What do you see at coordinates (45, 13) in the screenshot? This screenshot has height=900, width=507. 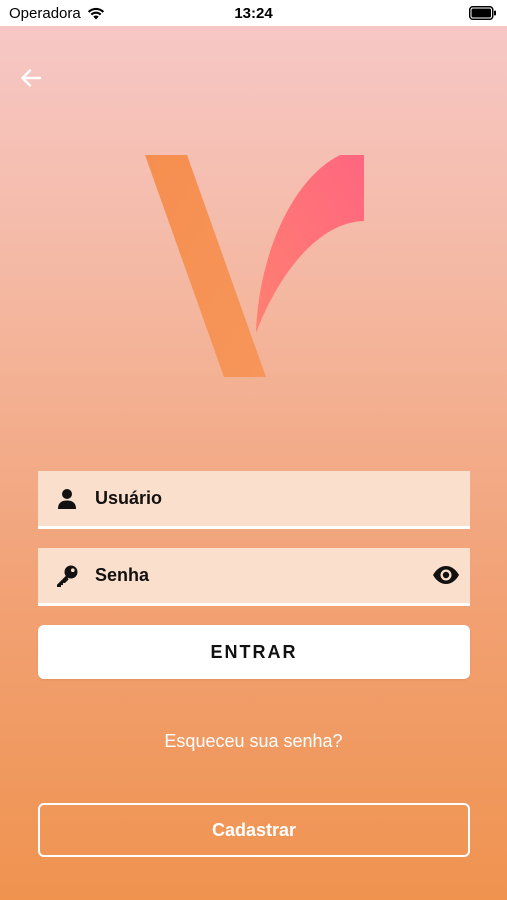 I see `carrier-label: Operadora` at bounding box center [45, 13].